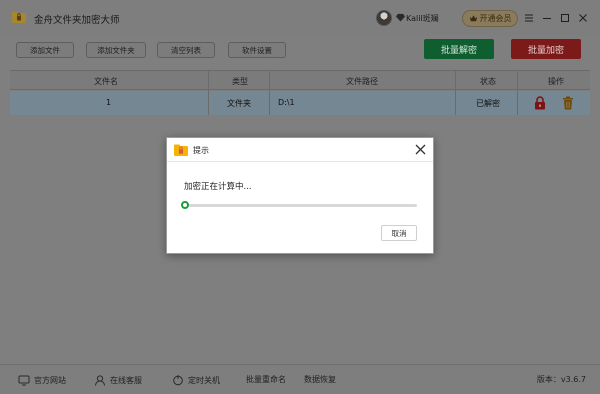 The height and width of the screenshot is (394, 600). What do you see at coordinates (300, 150) in the screenshot?
I see `dialog-header: 提示` at bounding box center [300, 150].